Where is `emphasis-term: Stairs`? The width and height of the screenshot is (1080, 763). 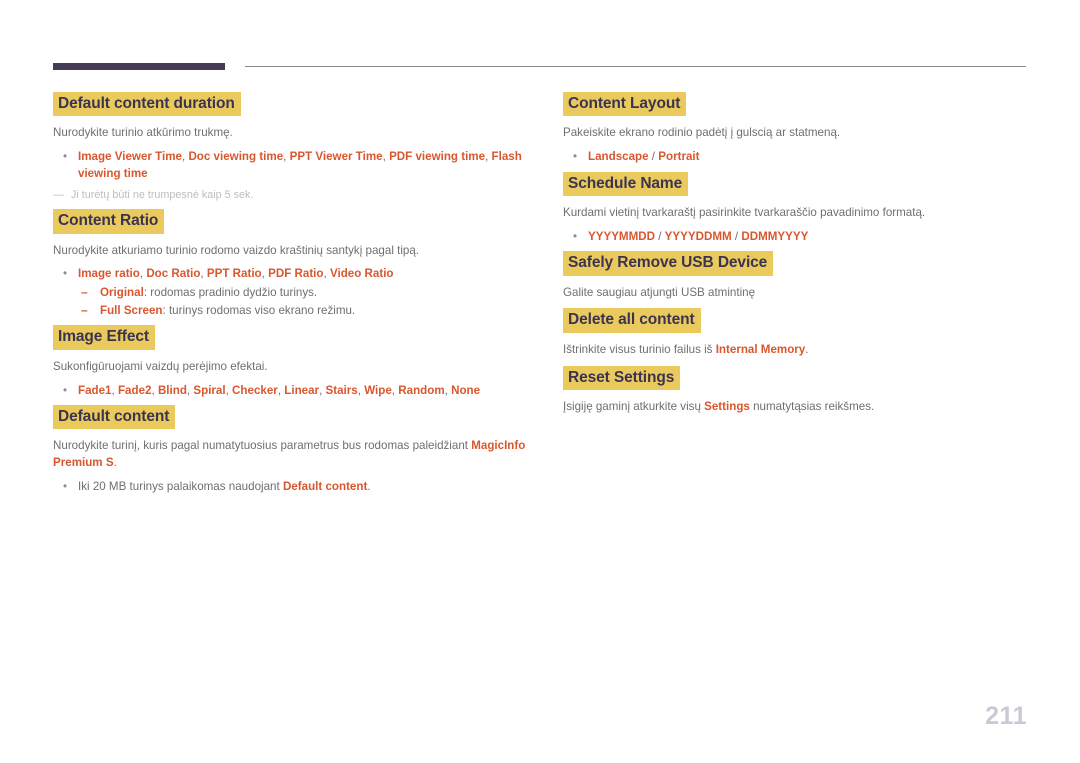 emphasis-term: Stairs is located at coordinates (341, 390).